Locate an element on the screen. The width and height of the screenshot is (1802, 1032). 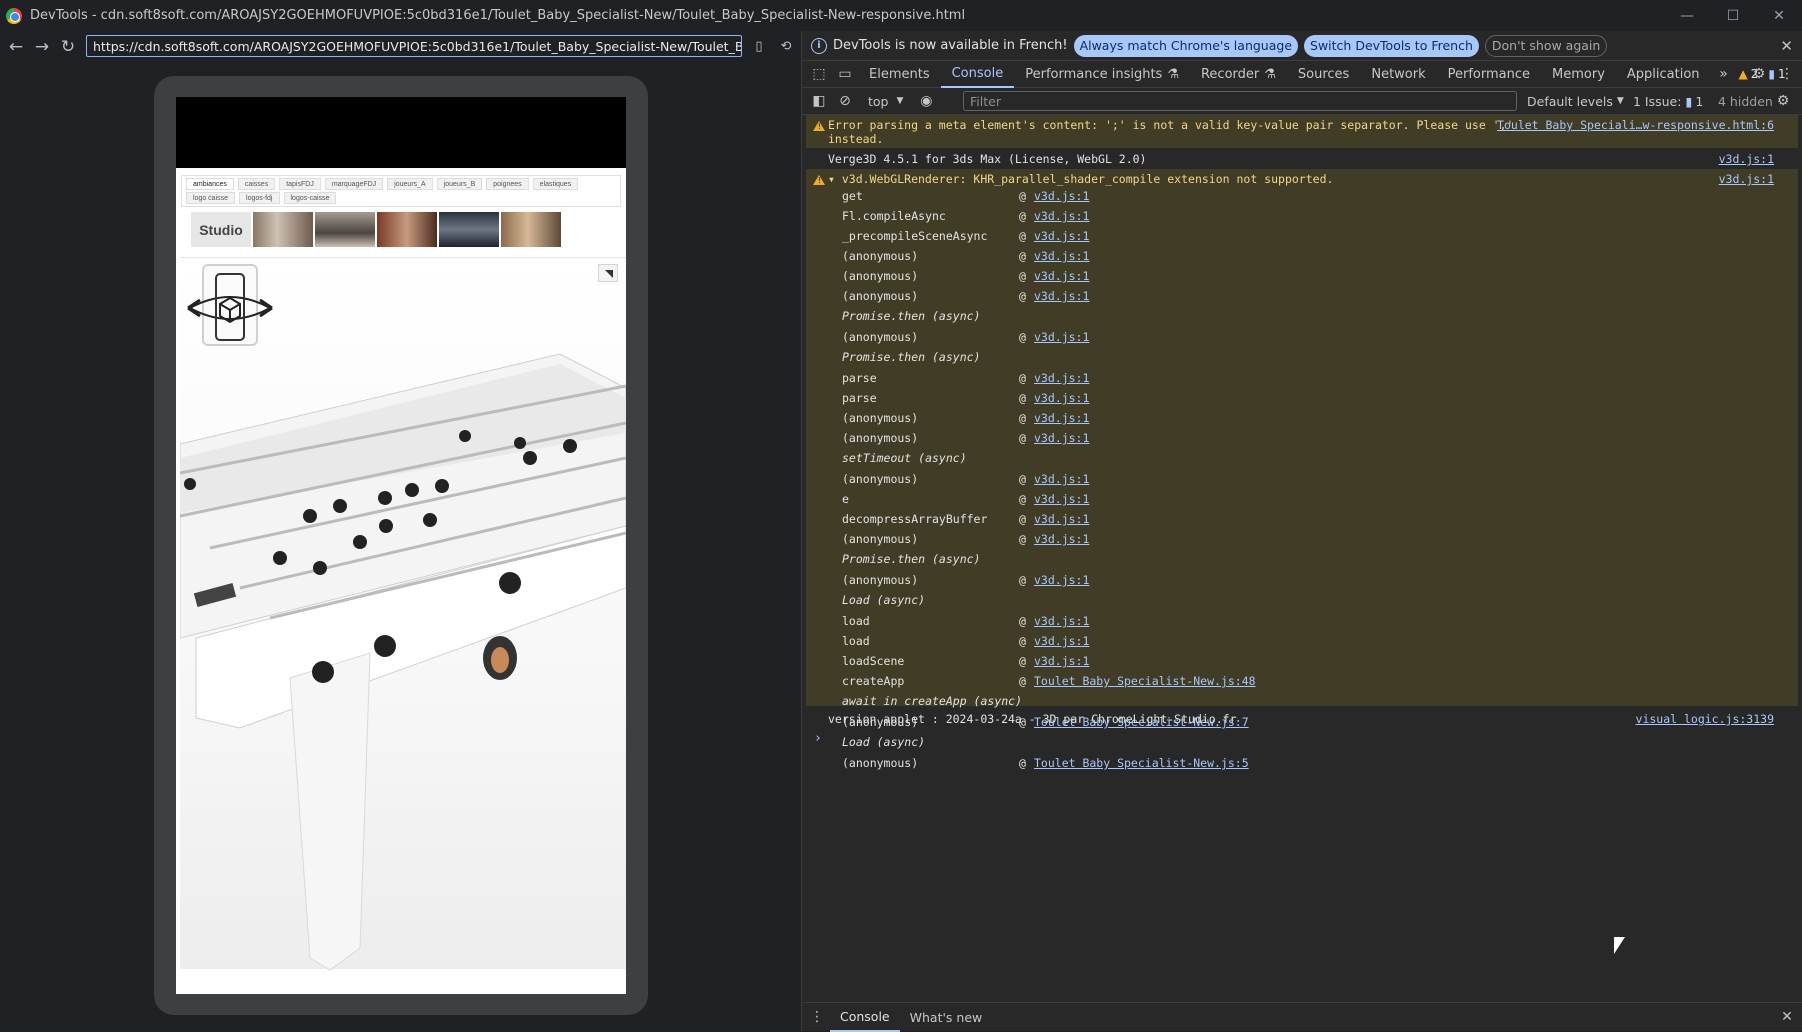
tab-network: Network is located at coordinates (1398, 74).